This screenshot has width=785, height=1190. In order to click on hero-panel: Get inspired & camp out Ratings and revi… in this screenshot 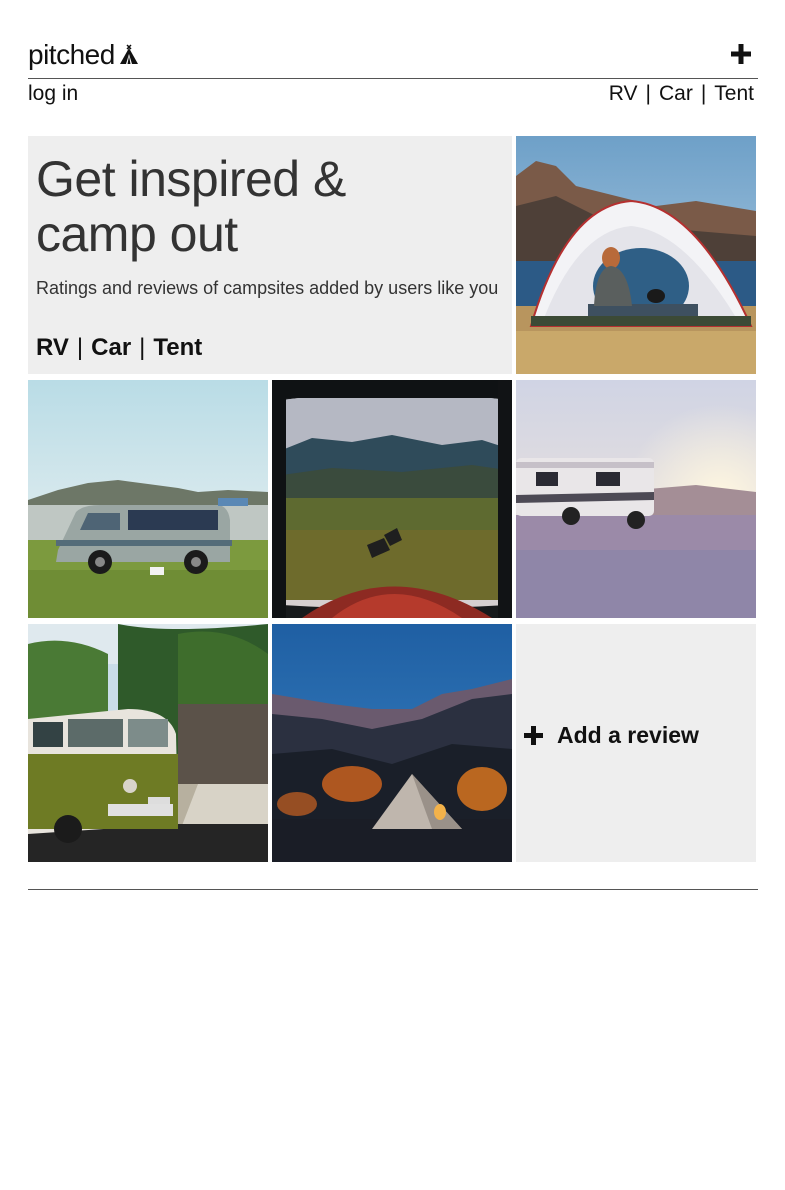, I will do `click(270, 255)`.